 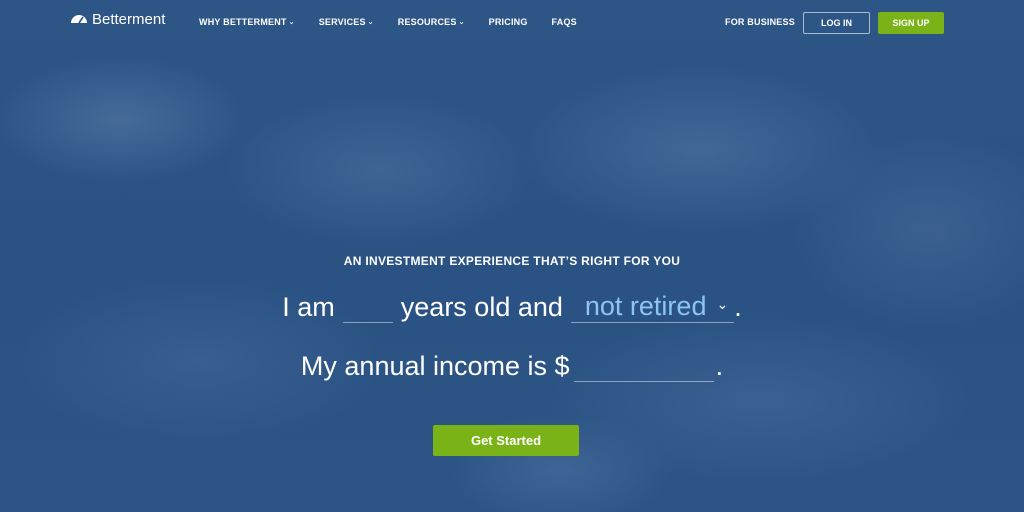 I want to click on nav-services: SERVICES ⌄, so click(x=346, y=22).